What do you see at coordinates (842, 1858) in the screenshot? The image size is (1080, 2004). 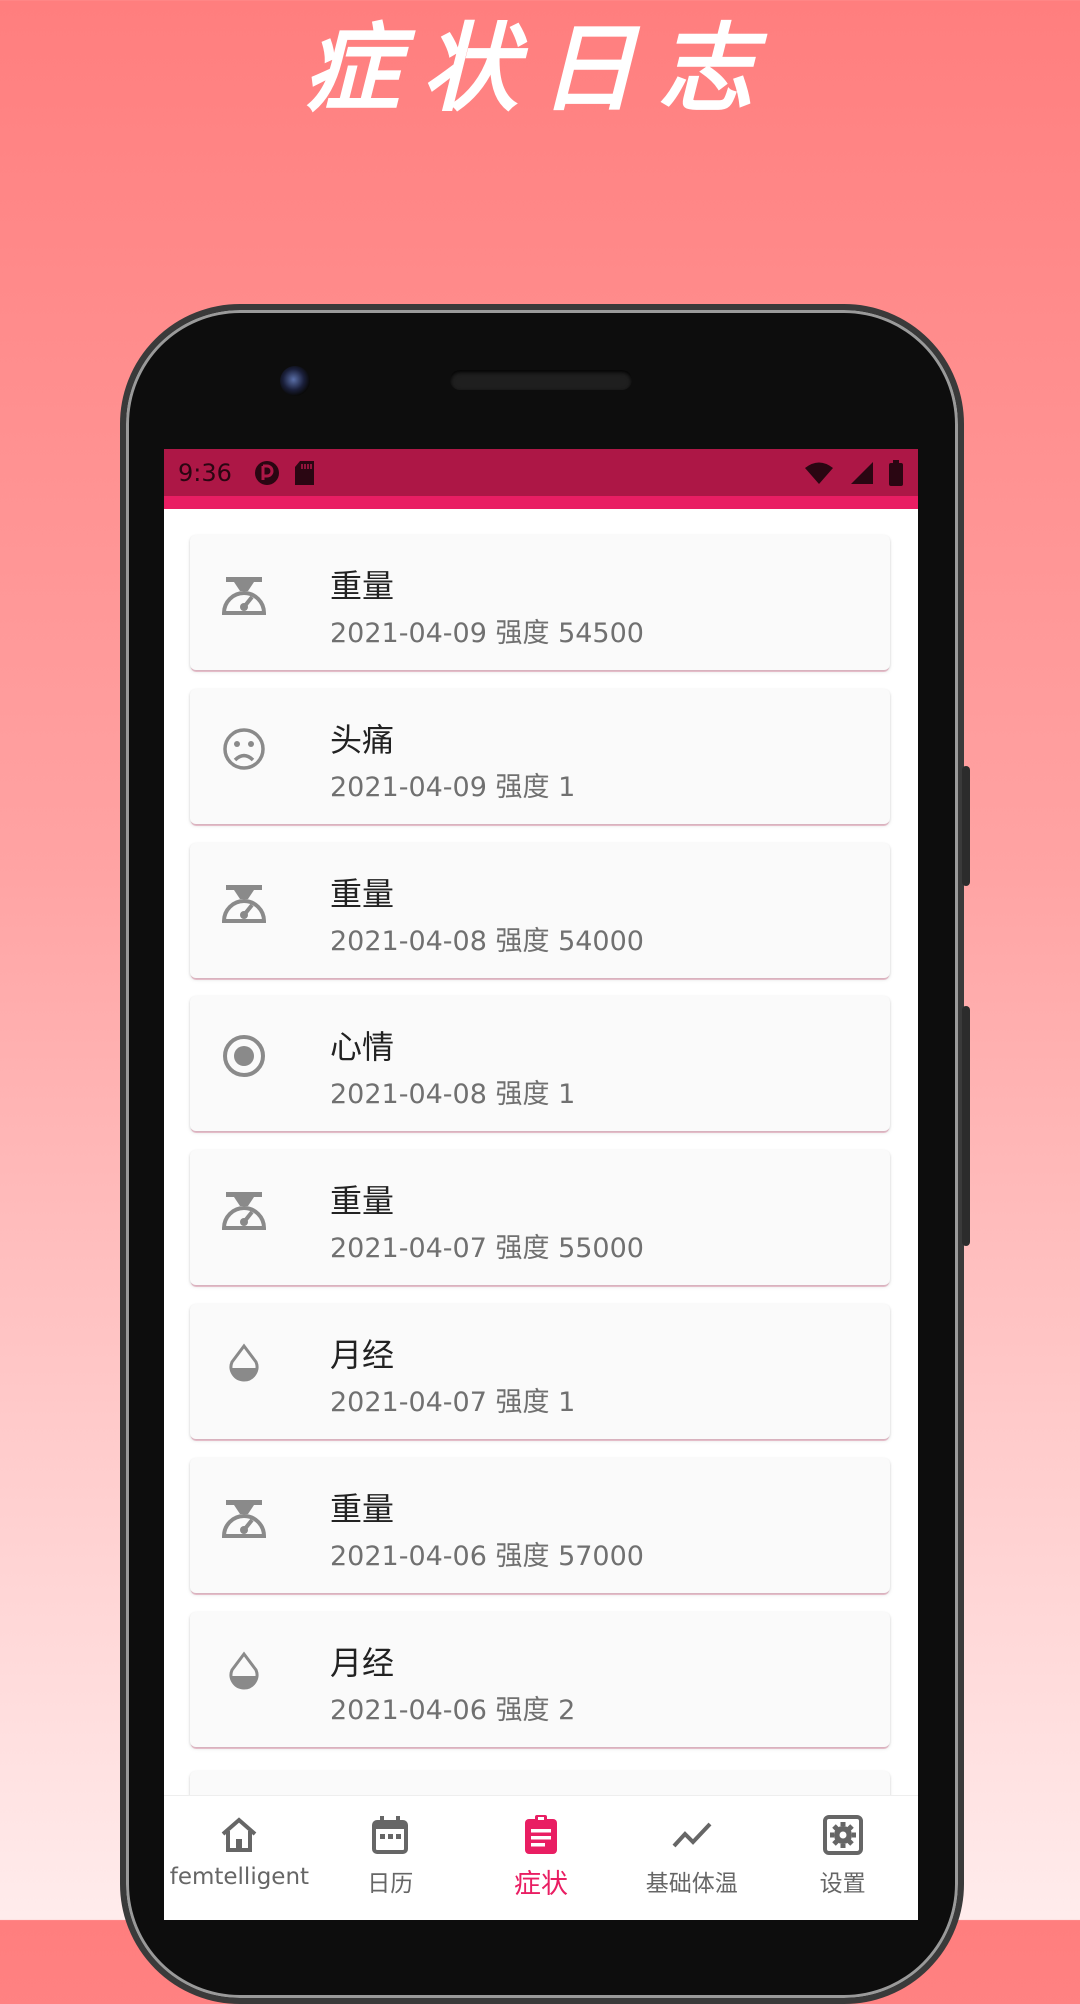 I see `nav-item-settings: 设置` at bounding box center [842, 1858].